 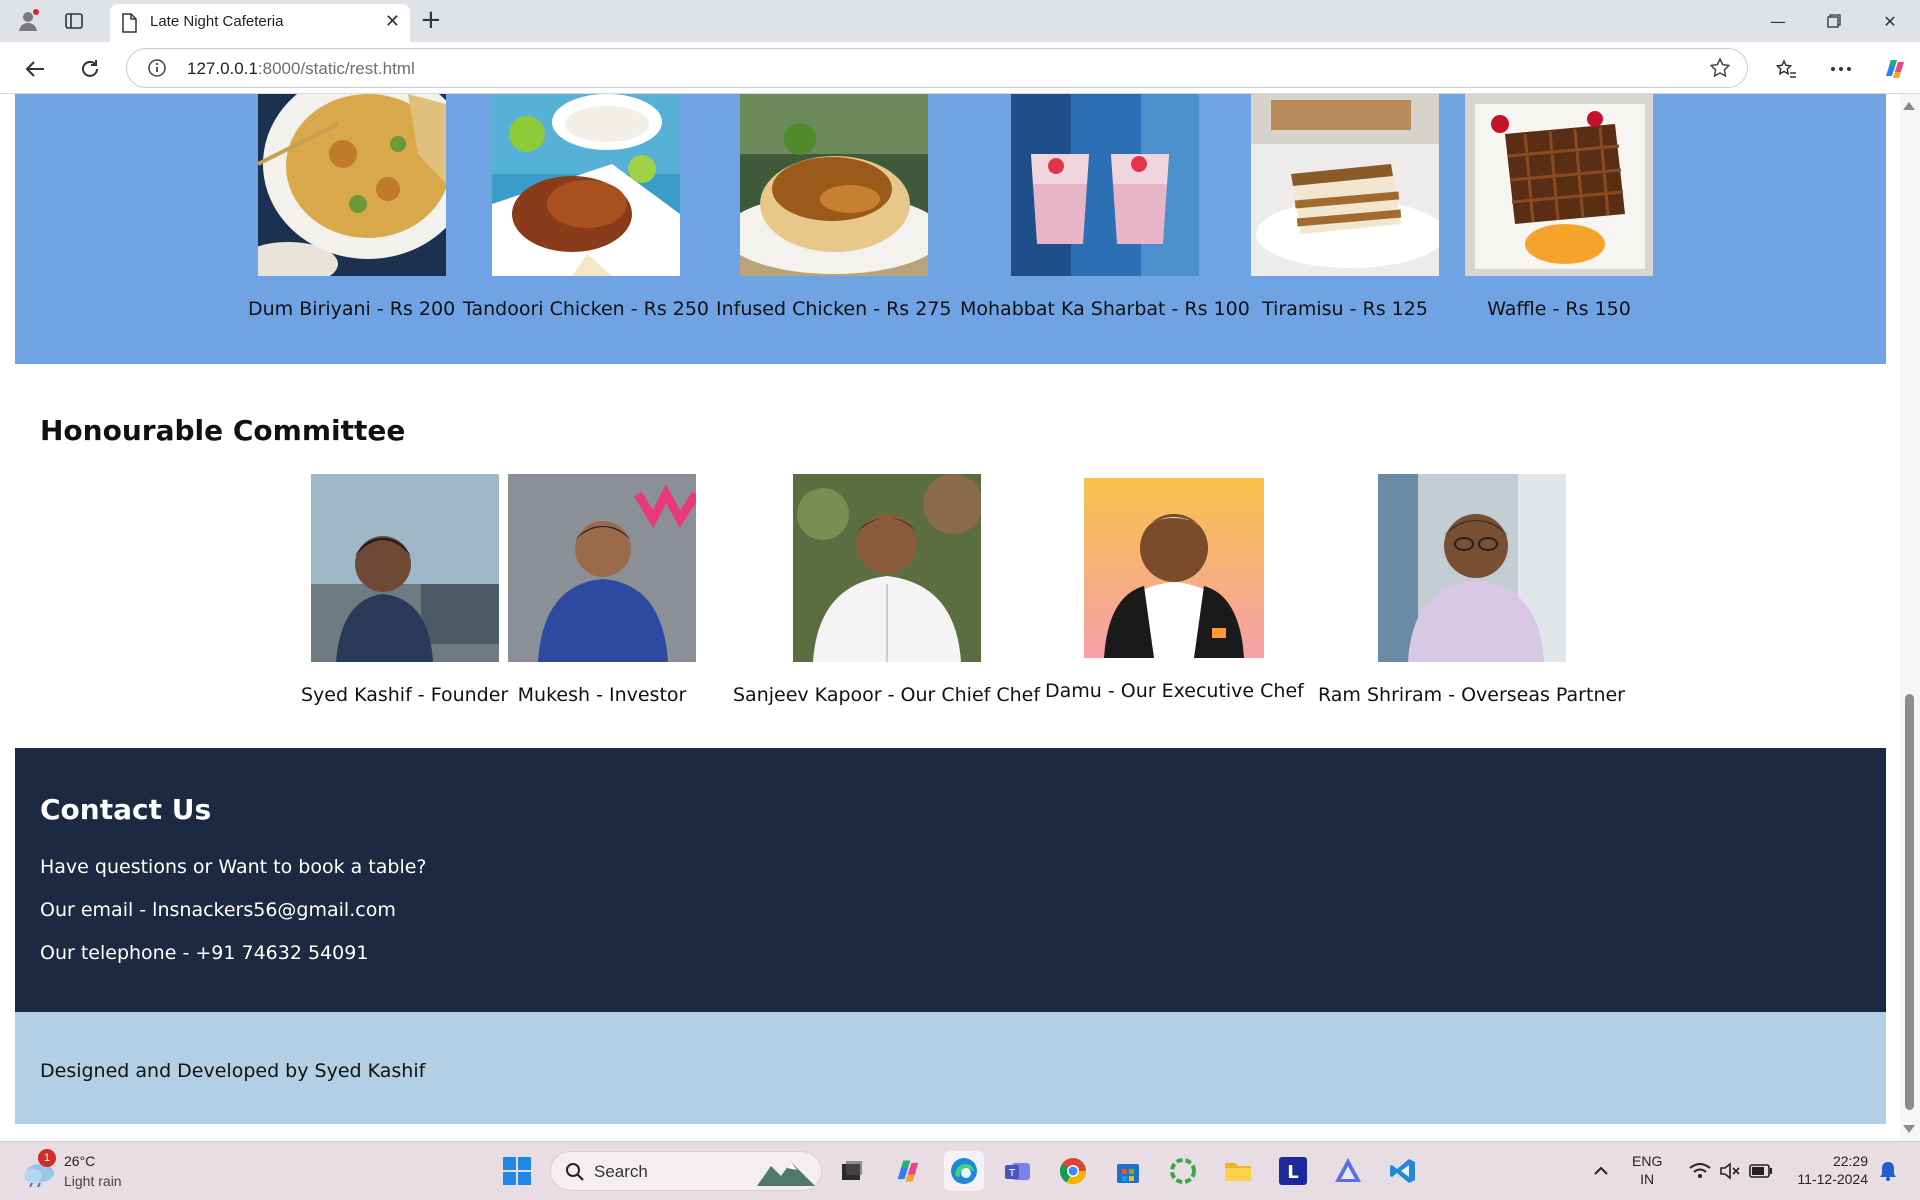 I want to click on contact-question: Have questions or Want to book a table?, so click(x=233, y=867).